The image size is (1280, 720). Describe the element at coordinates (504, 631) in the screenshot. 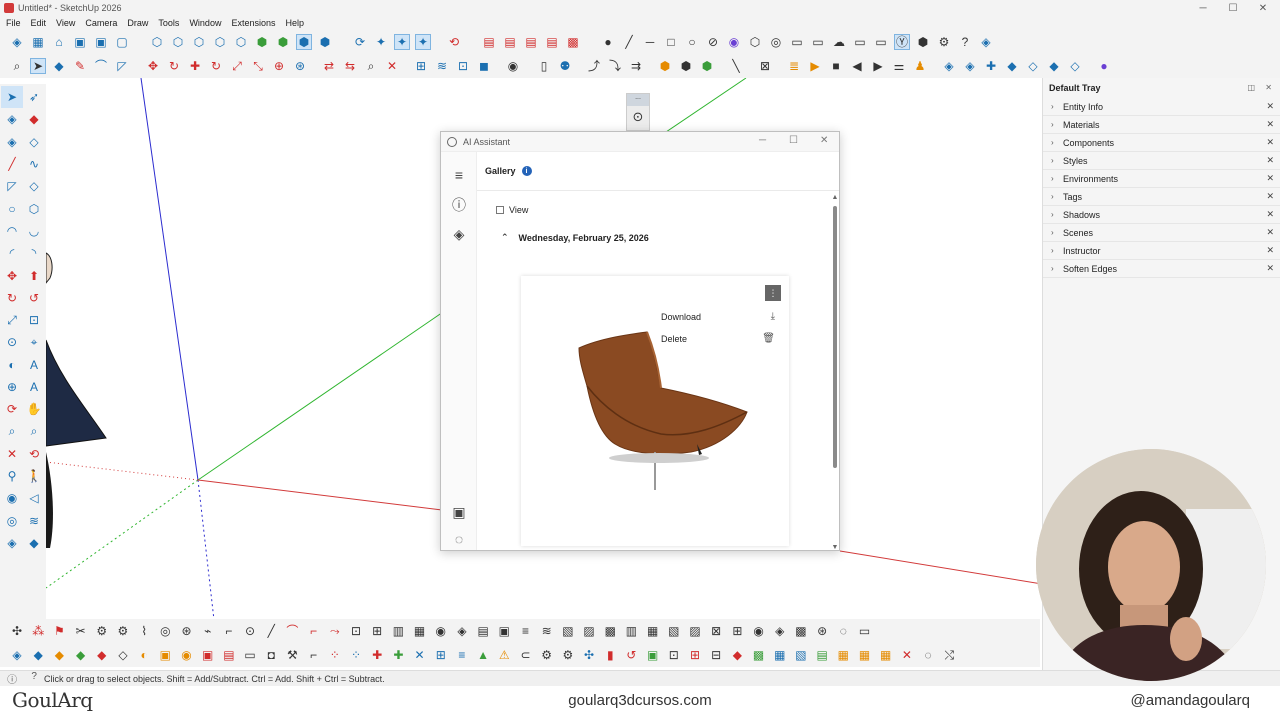

I see `plugin-icon: ▣` at that location.